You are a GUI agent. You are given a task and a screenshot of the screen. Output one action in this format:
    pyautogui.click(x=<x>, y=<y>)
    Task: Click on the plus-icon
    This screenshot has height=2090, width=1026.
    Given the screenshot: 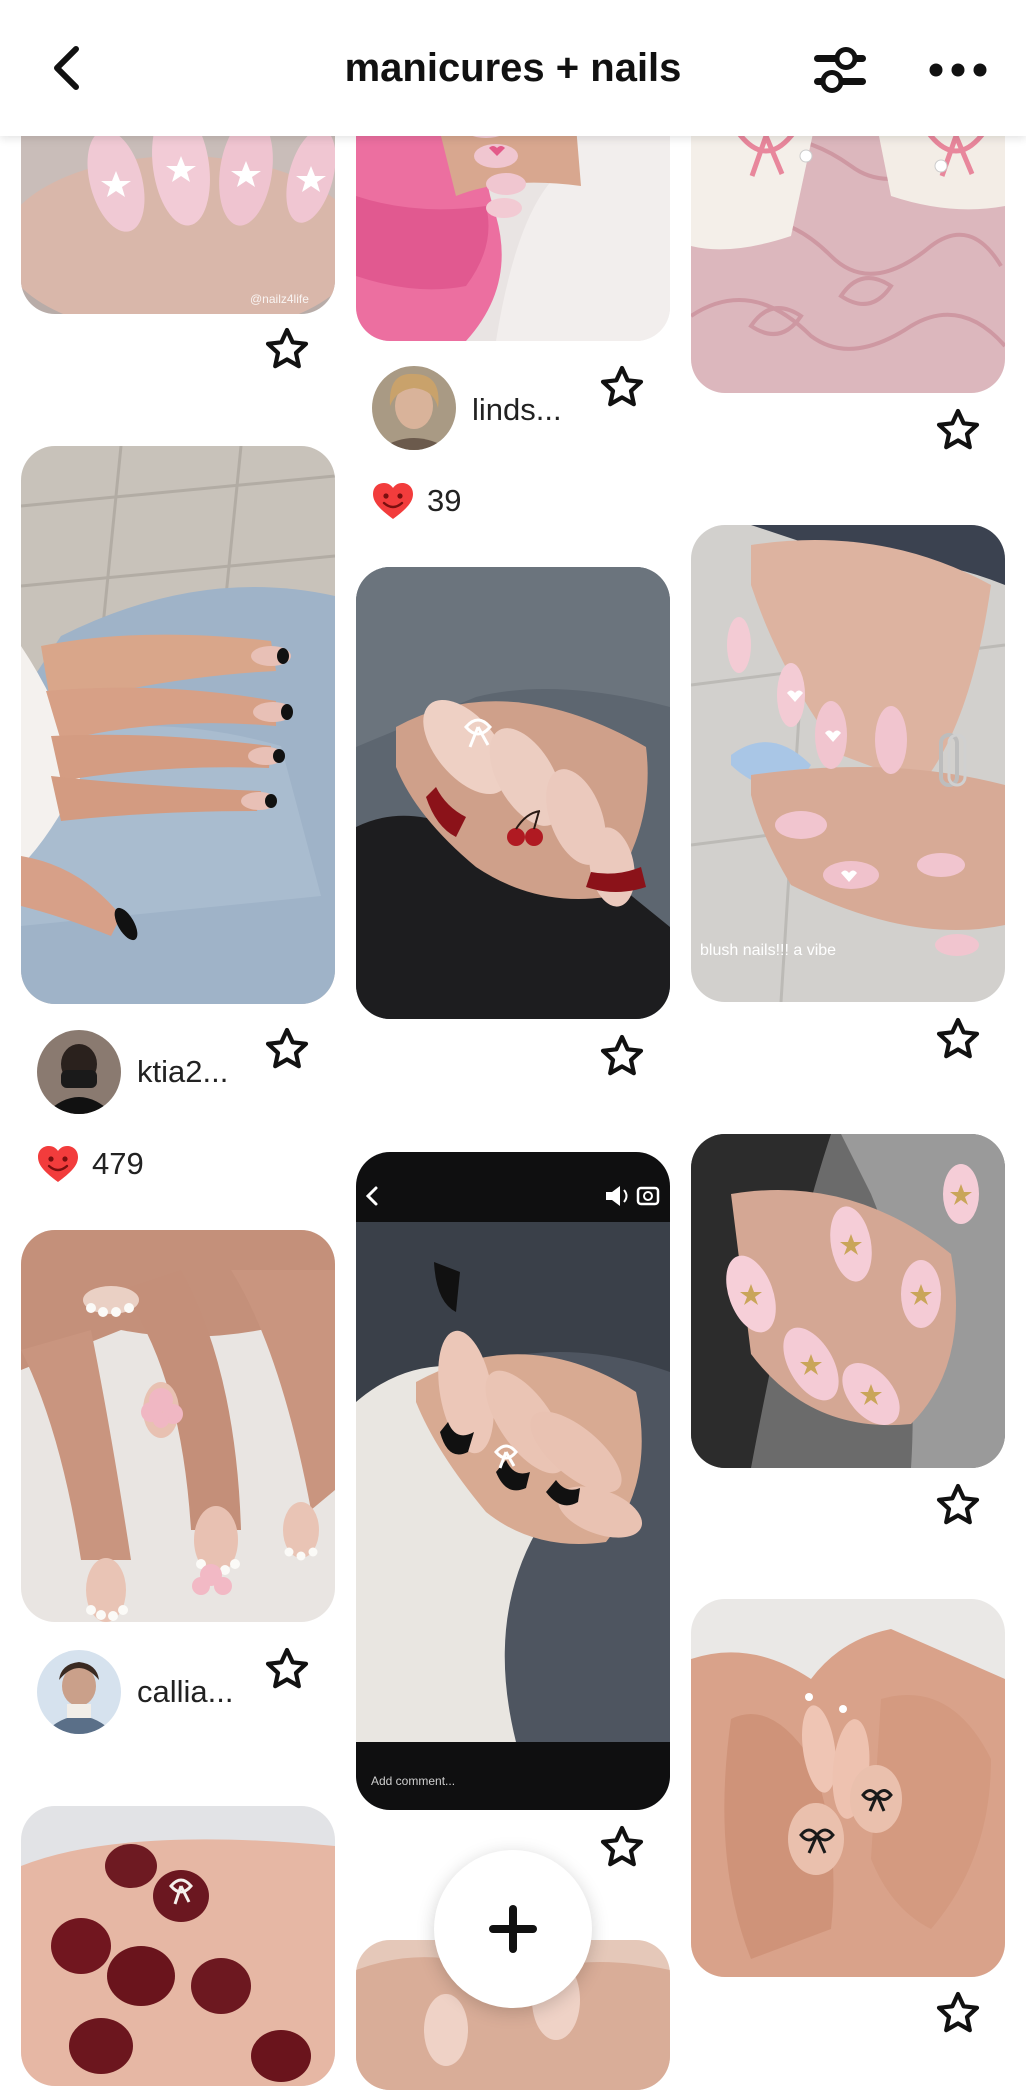 What is the action you would take?
    pyautogui.click(x=513, y=1929)
    